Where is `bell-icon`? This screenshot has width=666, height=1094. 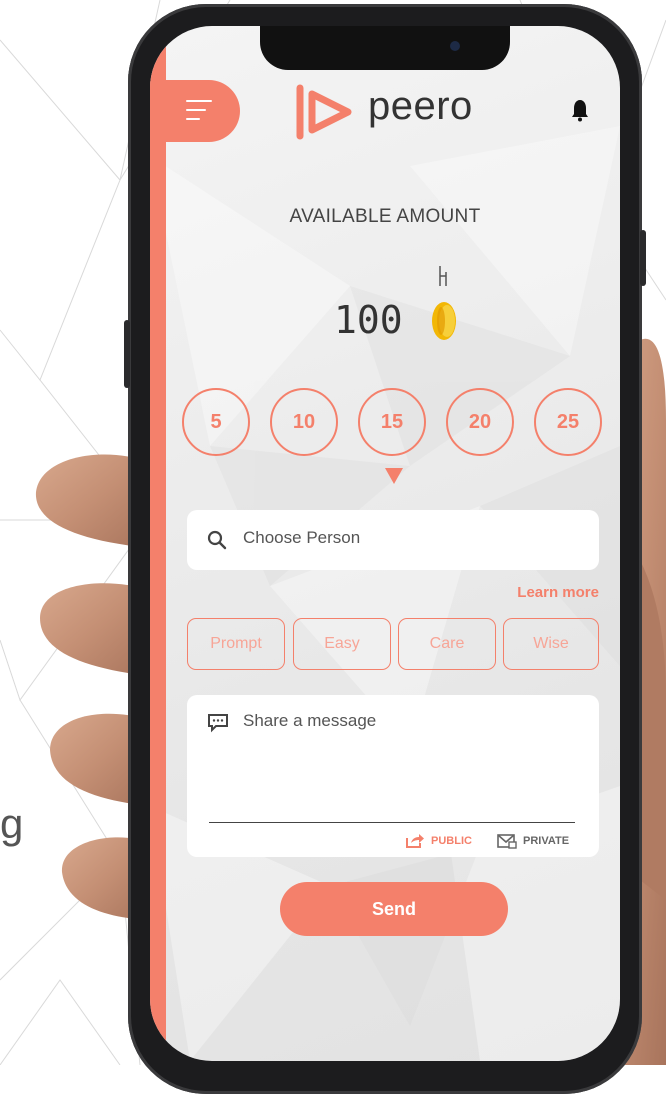
bell-icon is located at coordinates (580, 110).